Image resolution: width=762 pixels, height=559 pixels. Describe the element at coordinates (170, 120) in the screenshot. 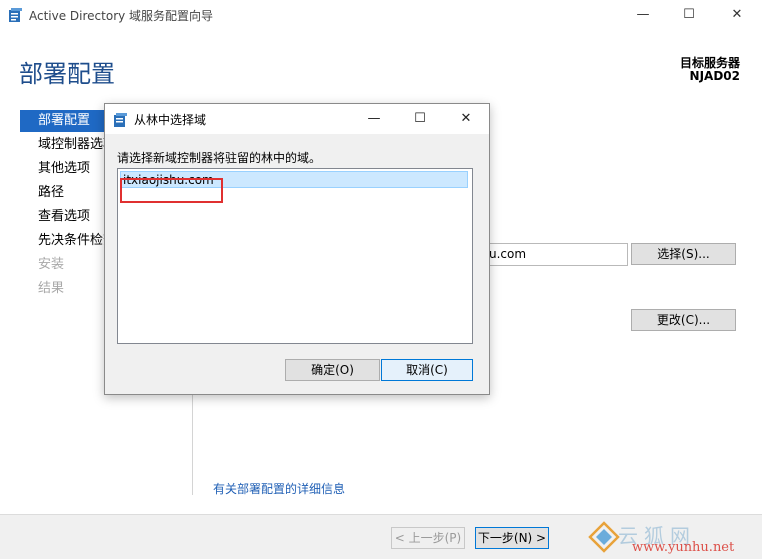

I see `dialog-title: 从林中选择域` at that location.